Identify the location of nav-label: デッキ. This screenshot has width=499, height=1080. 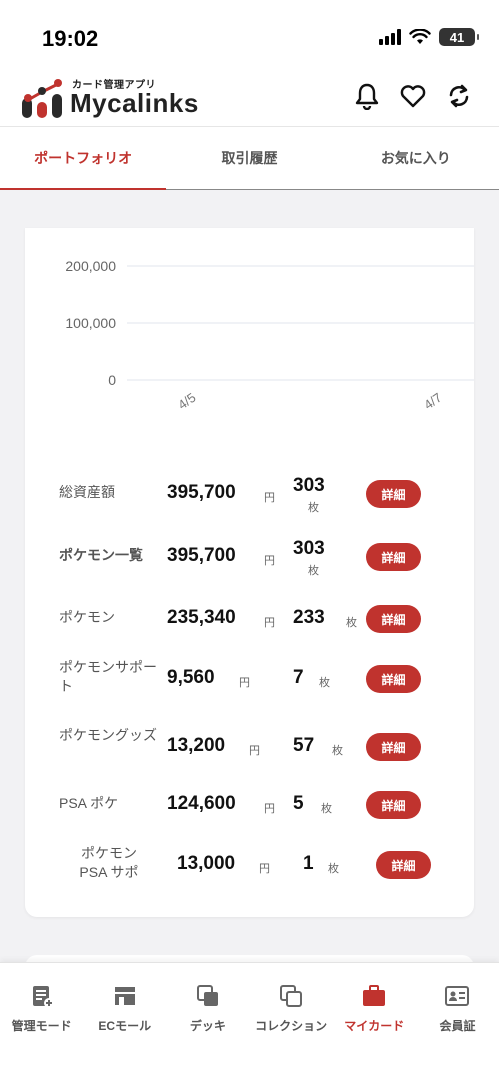
(207, 1026).